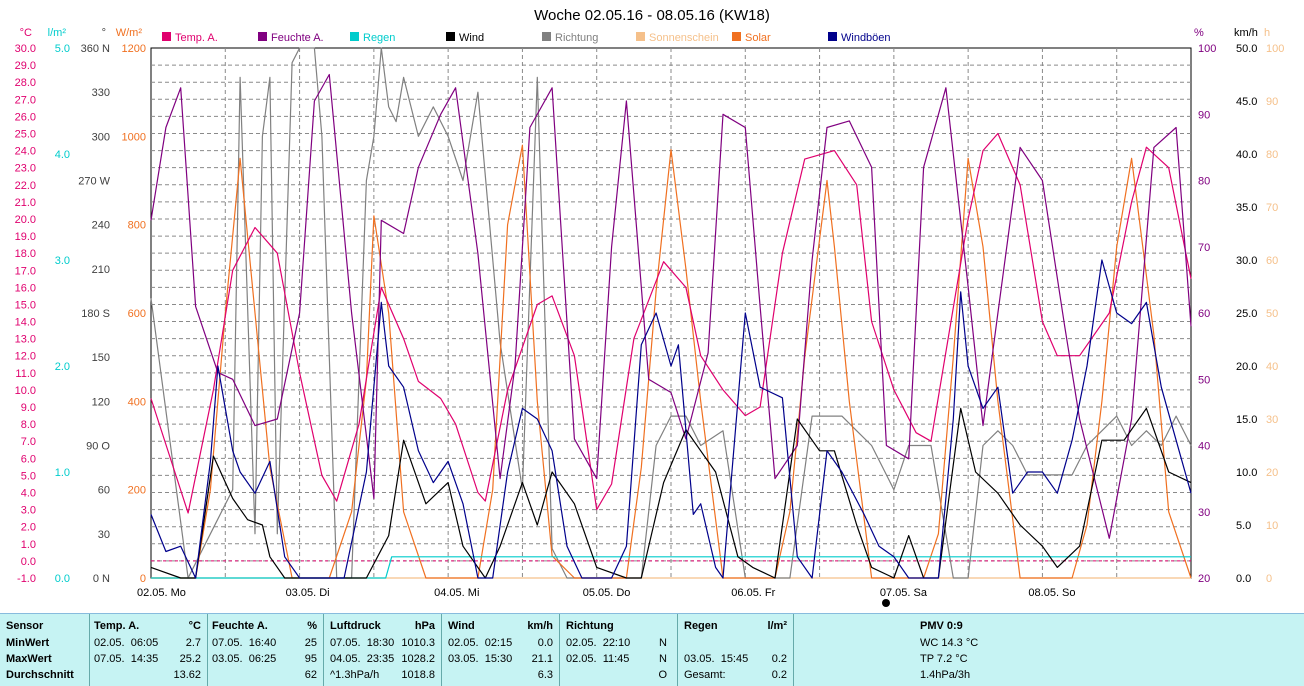 The width and height of the screenshot is (1304, 686). Describe the element at coordinates (240, 626) in the screenshot. I see `stats-head-feuchte: Feuchte A.` at that location.